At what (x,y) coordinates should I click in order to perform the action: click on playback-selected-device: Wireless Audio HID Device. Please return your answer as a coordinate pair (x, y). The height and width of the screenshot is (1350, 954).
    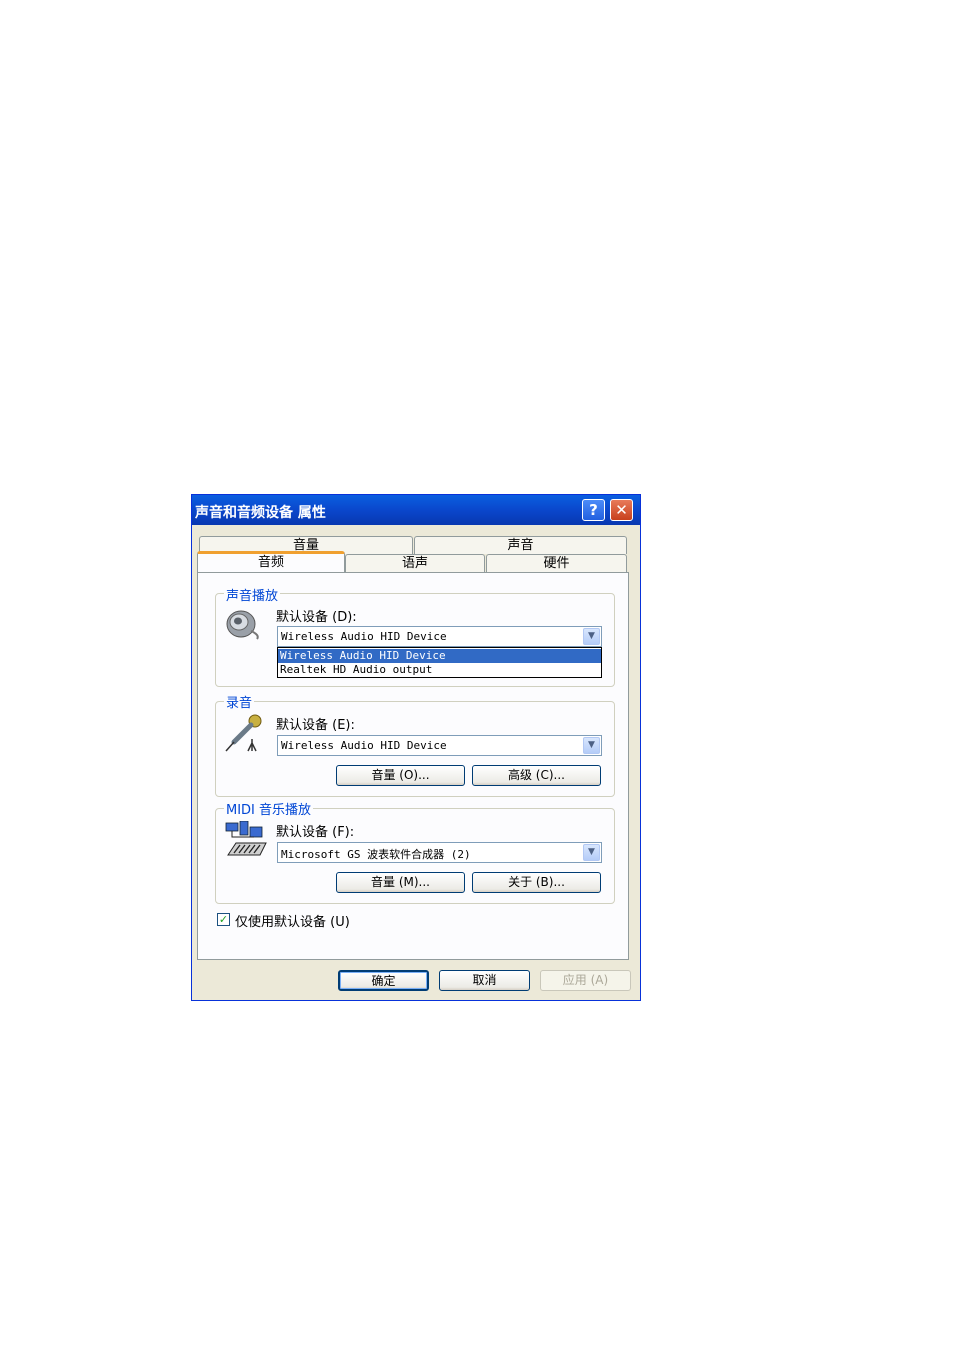
    Looking at the image, I should click on (364, 636).